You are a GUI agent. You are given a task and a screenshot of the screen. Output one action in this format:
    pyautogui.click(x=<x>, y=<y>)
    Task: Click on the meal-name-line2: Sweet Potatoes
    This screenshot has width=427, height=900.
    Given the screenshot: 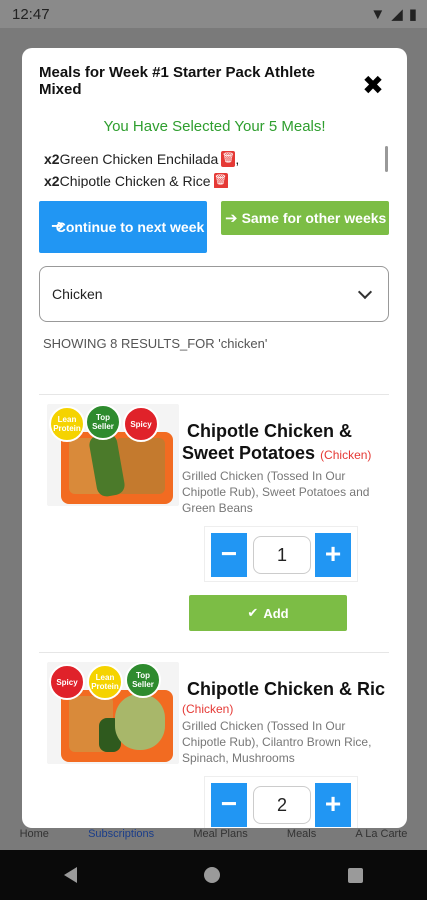 What is the action you would take?
    pyautogui.click(x=249, y=453)
    